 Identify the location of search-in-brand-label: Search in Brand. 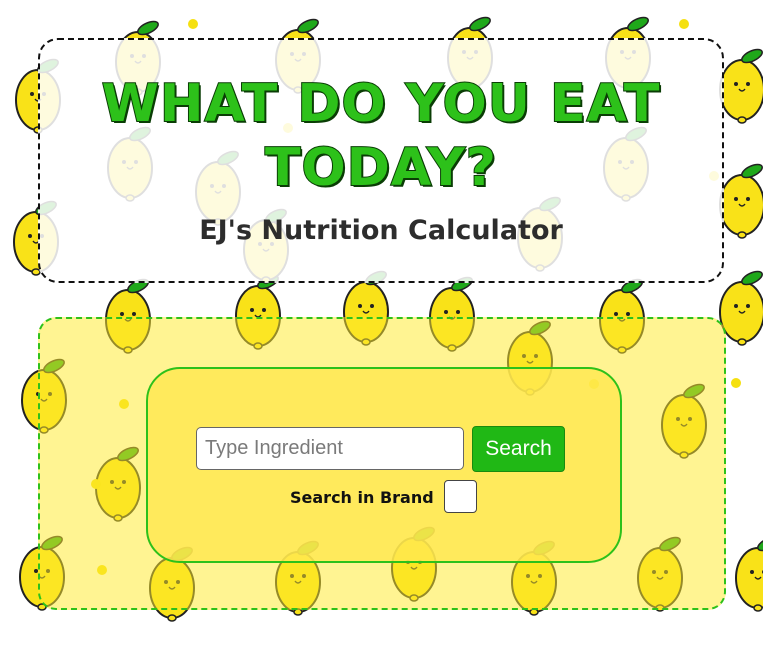
(362, 497).